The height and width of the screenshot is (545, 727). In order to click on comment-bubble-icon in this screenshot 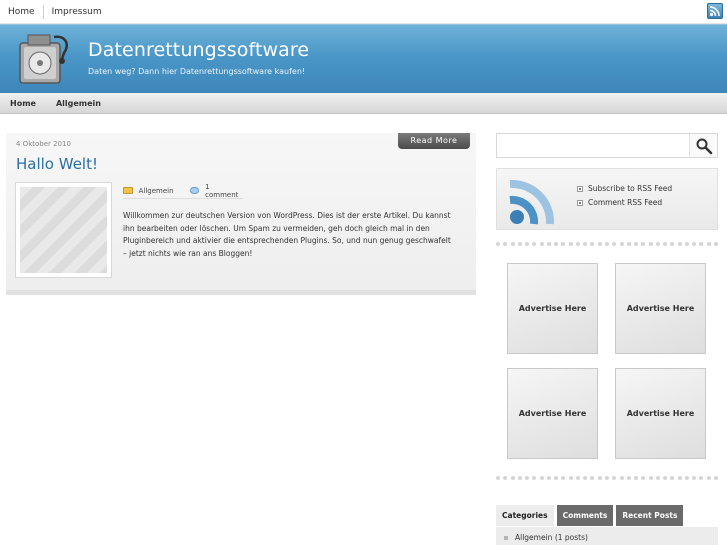, I will do `click(194, 190)`.